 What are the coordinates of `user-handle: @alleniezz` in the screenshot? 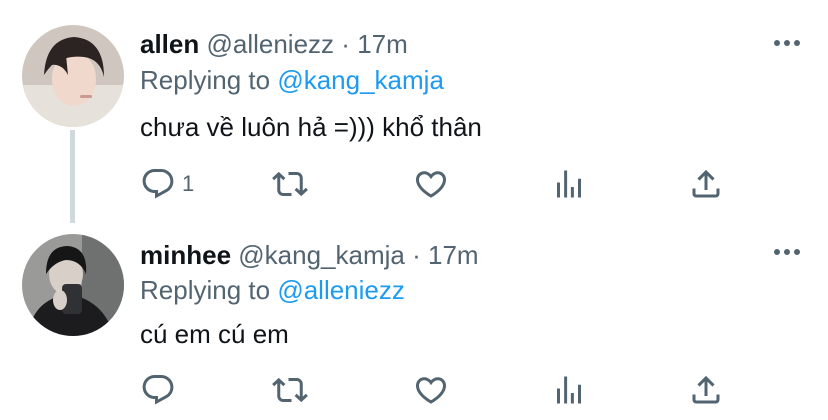 It's located at (270, 44).